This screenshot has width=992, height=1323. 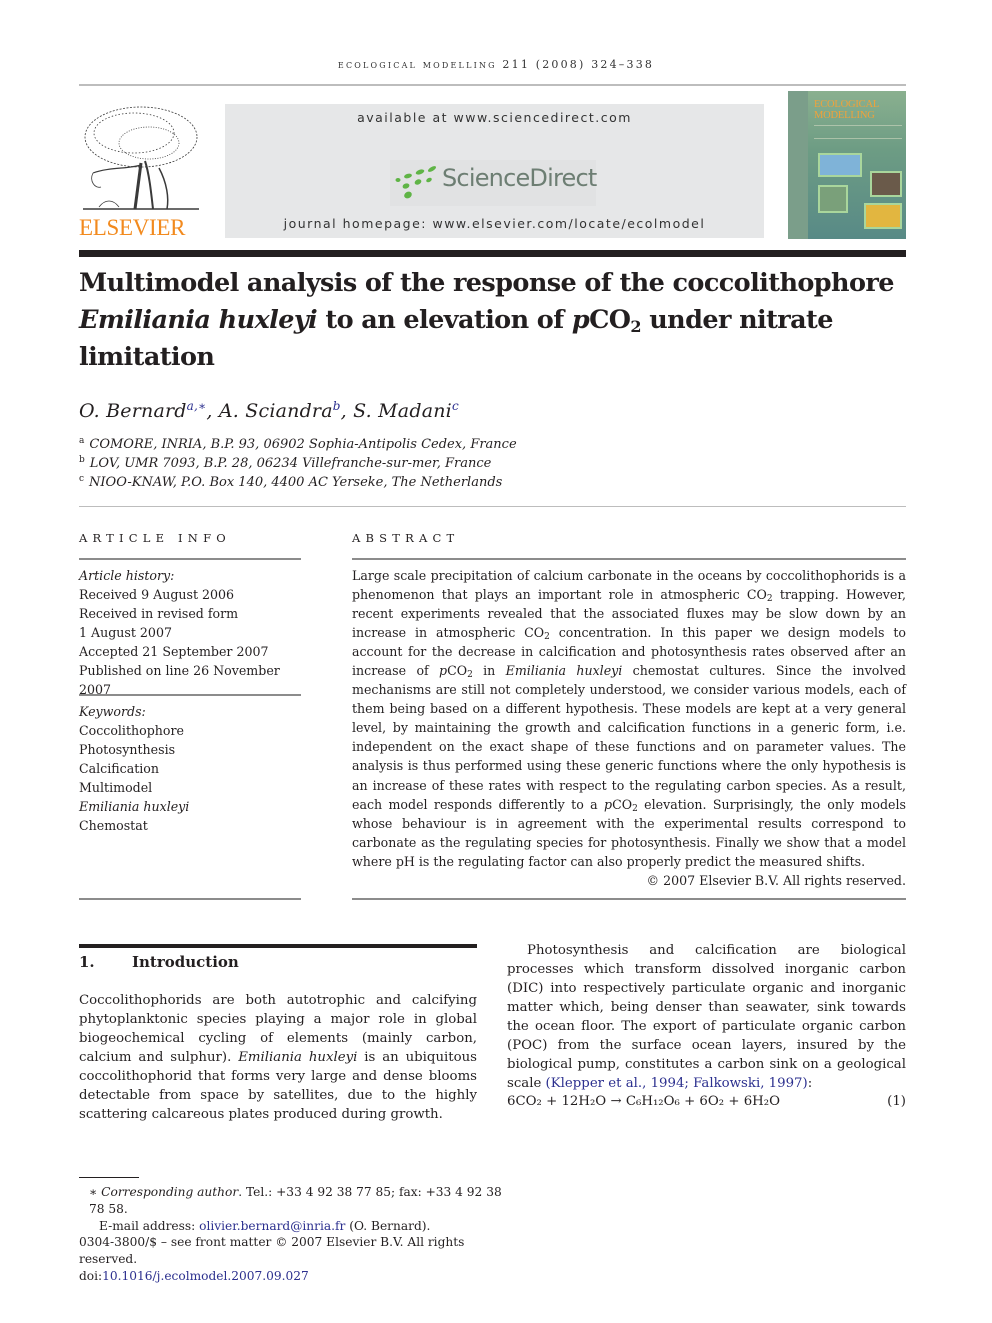 I want to click on author-name: S. Madani, so click(x=402, y=411).